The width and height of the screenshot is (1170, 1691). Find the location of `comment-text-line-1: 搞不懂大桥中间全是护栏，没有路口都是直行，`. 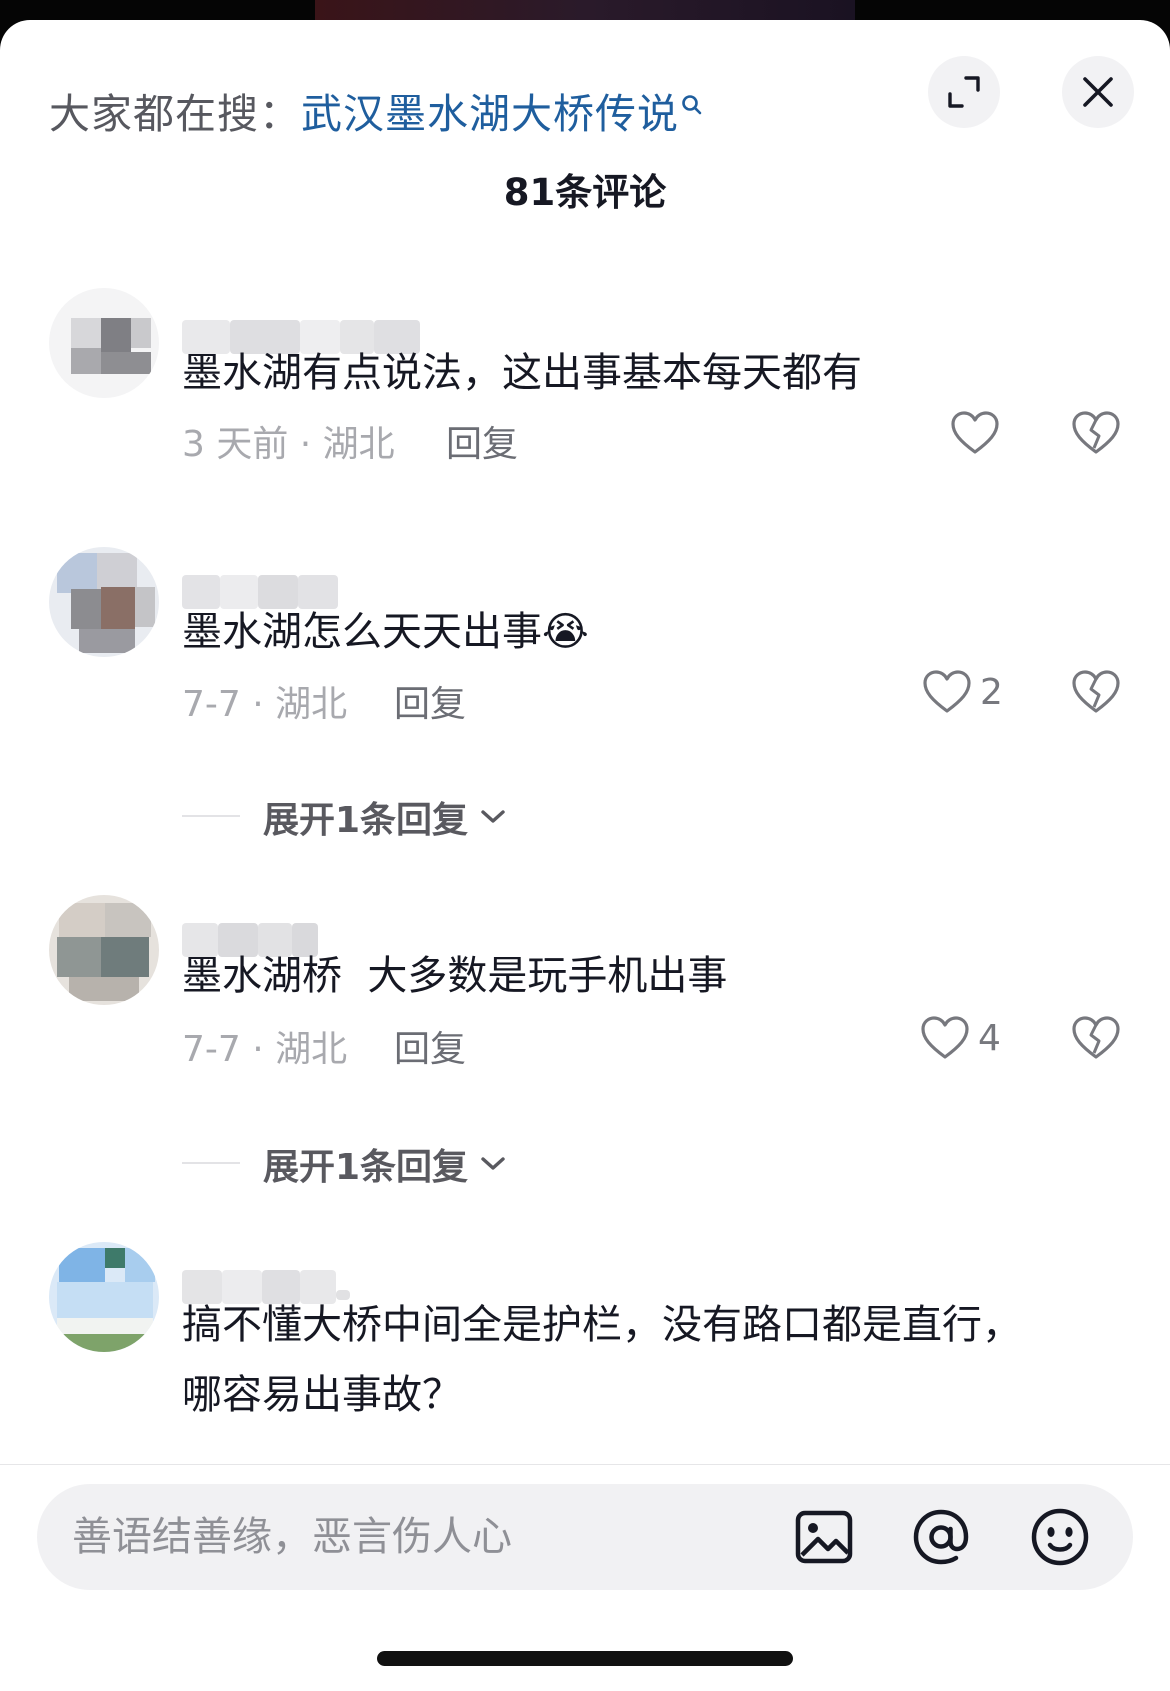

comment-text-line-1: 搞不懂大桥中间全是护栏，没有路口都是直行， is located at coordinates (602, 1325).